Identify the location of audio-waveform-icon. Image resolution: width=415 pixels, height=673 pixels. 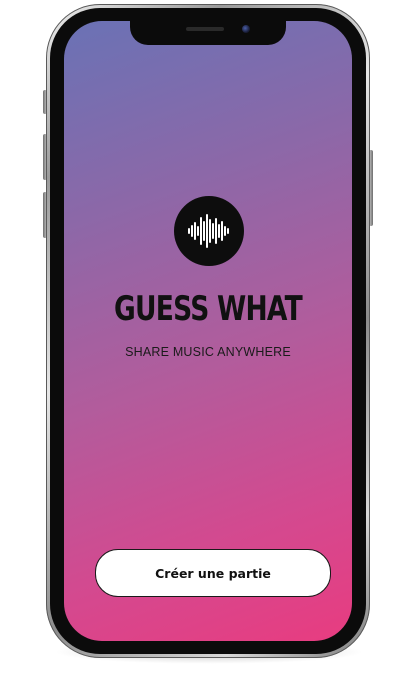
(208, 231).